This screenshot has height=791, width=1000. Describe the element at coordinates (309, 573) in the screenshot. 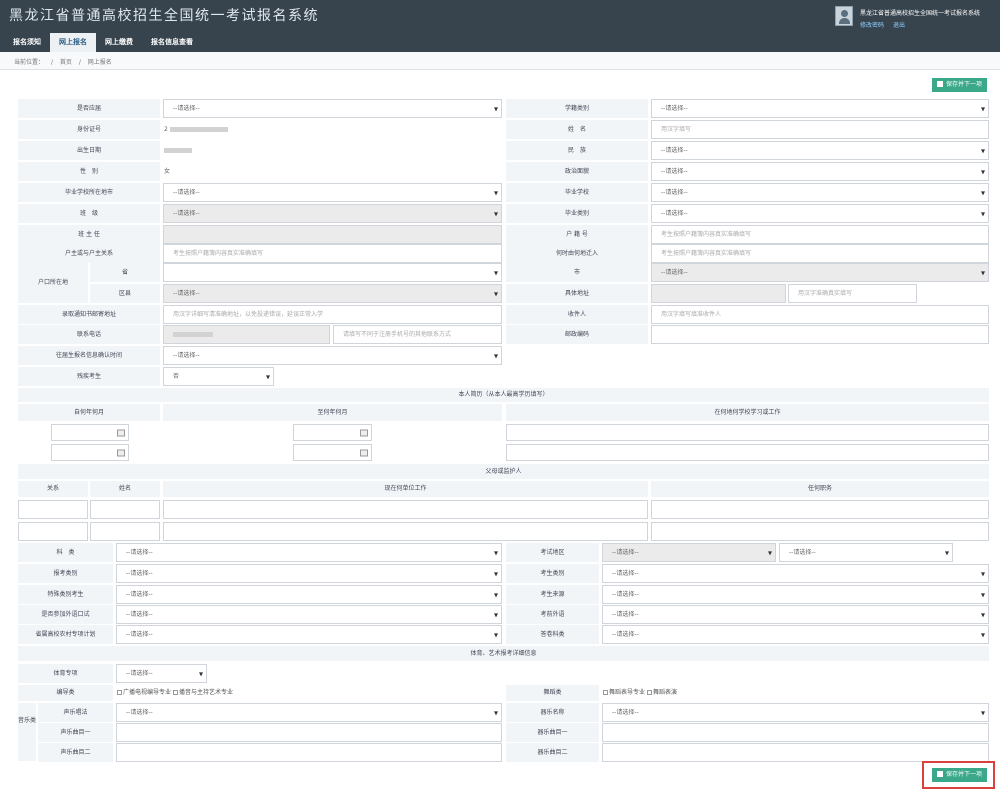

I see `reg-type-select: --请选择--` at that location.